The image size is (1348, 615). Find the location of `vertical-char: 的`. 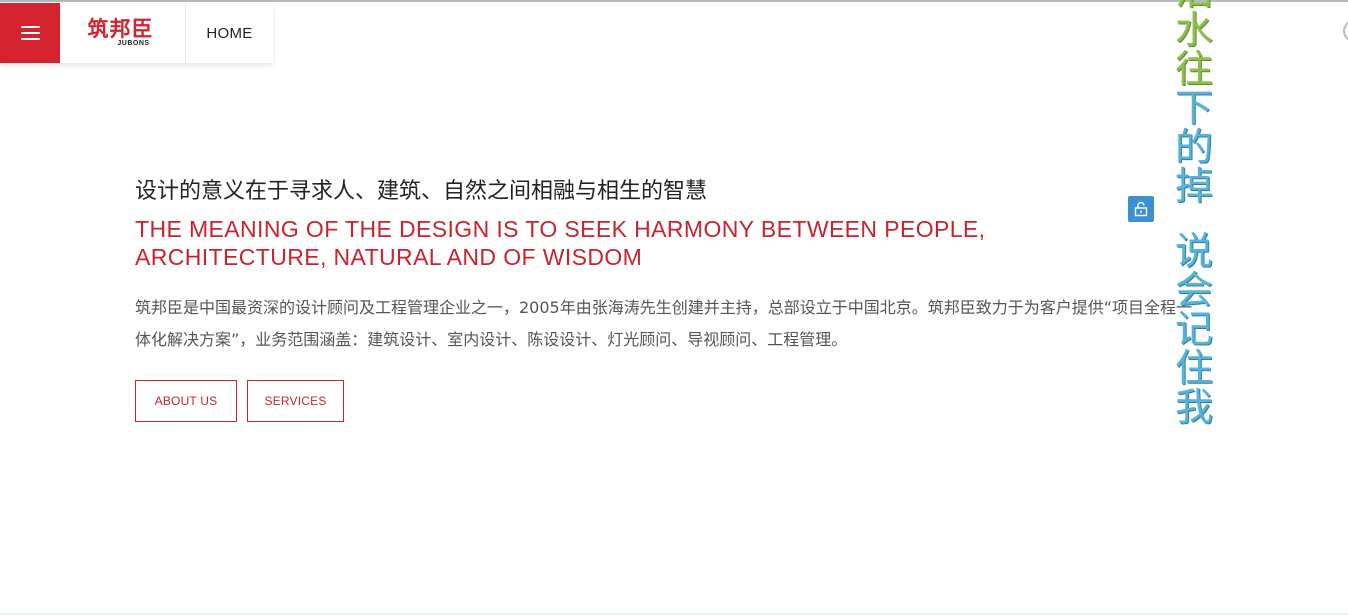

vertical-char: 的 is located at coordinates (1193, 147).